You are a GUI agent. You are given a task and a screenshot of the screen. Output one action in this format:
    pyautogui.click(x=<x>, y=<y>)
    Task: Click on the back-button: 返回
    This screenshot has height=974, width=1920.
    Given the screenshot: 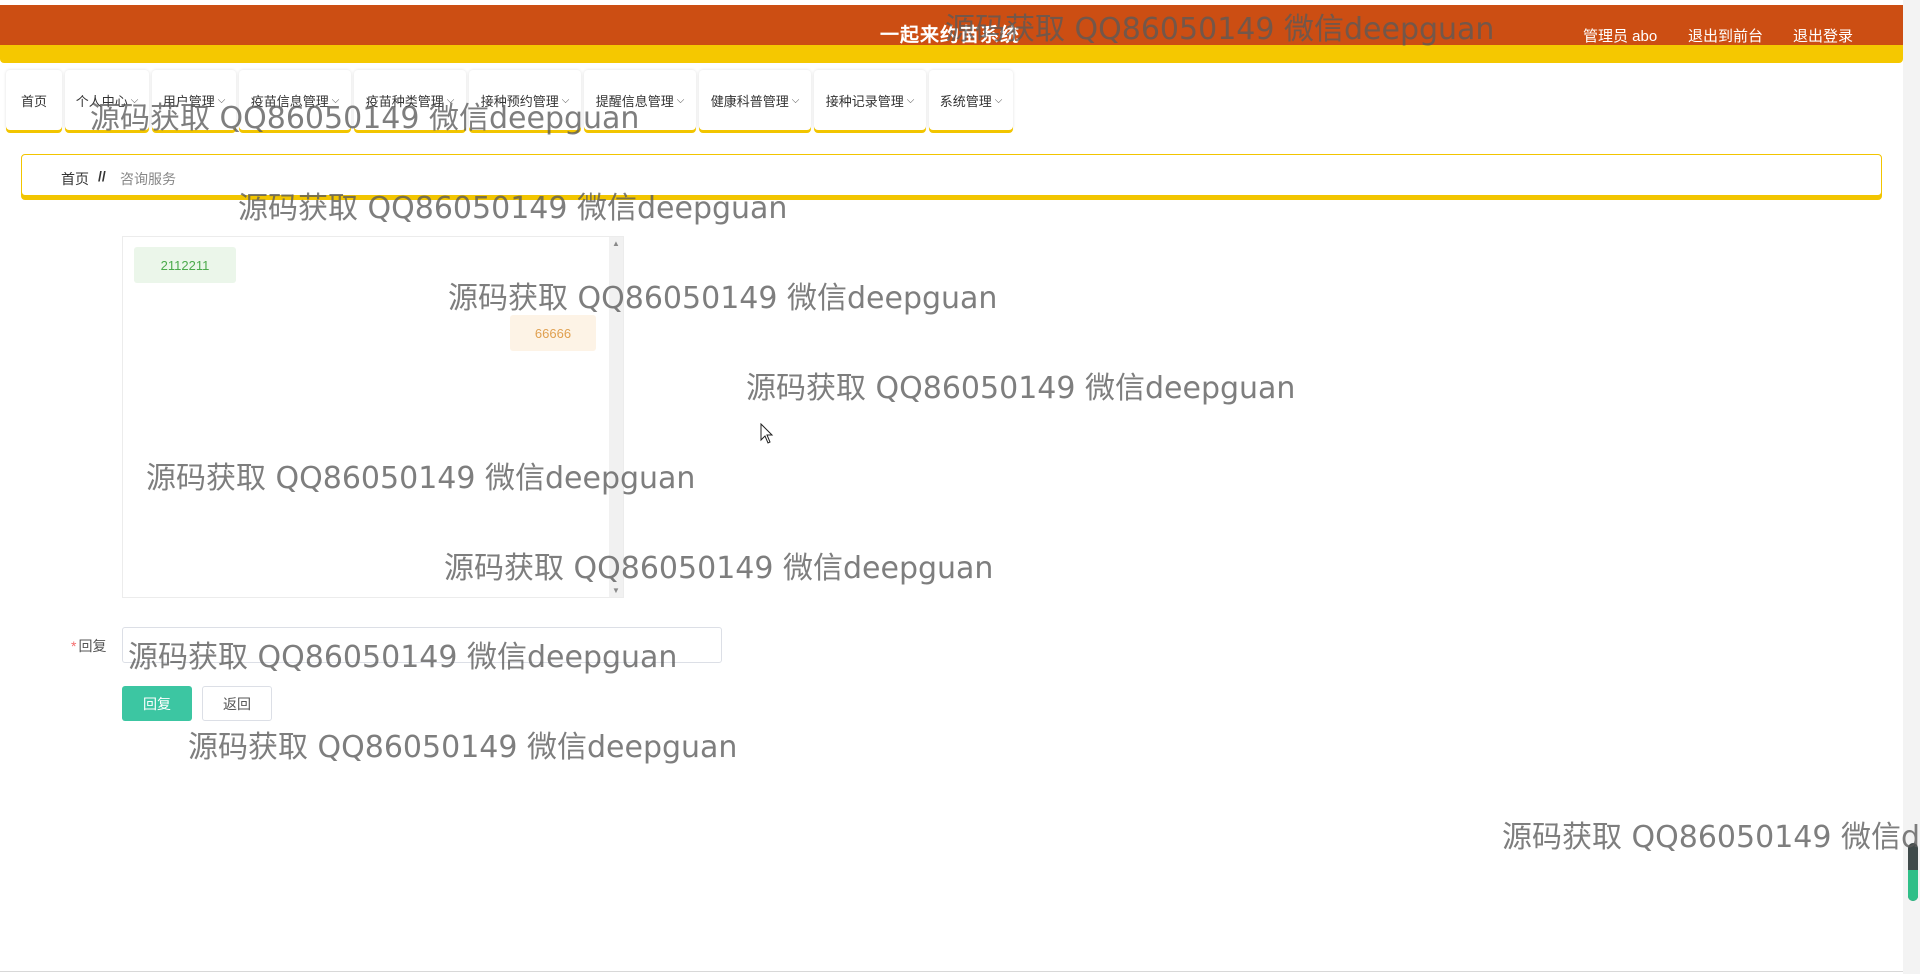 What is the action you would take?
    pyautogui.click(x=237, y=703)
    